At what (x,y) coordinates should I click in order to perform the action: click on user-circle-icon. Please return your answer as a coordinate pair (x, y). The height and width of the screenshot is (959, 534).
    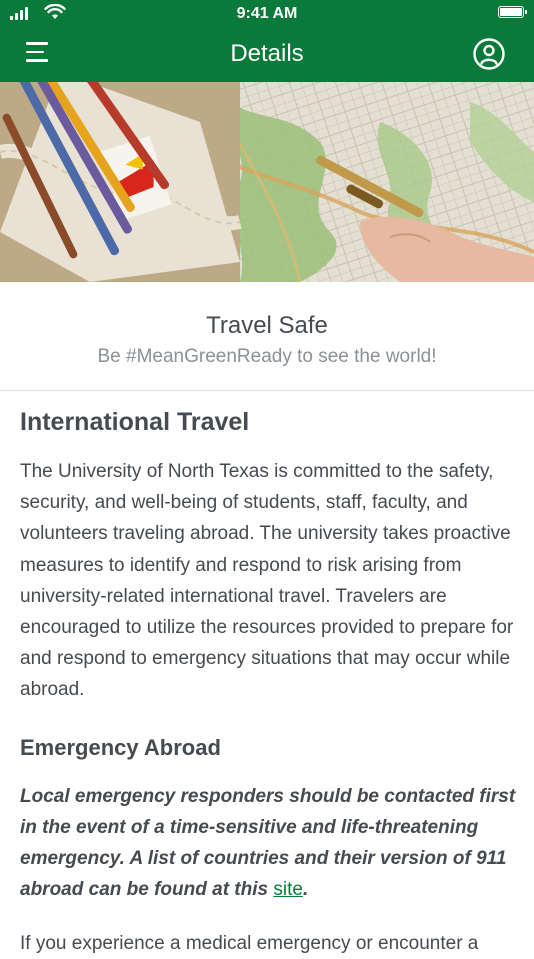
    Looking at the image, I should click on (489, 54).